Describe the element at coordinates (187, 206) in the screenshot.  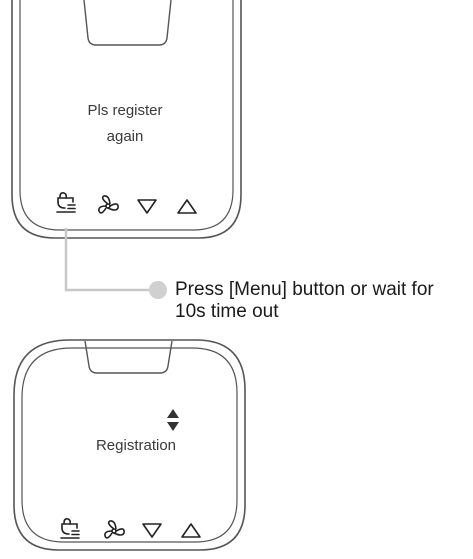
I see `top-up-arrow-icon` at that location.